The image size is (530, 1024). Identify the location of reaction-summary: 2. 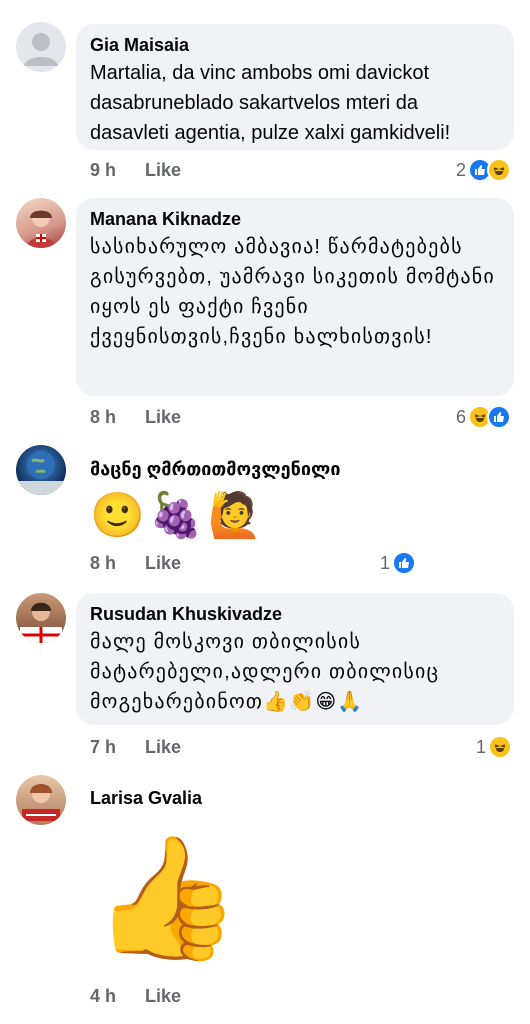
(484, 170).